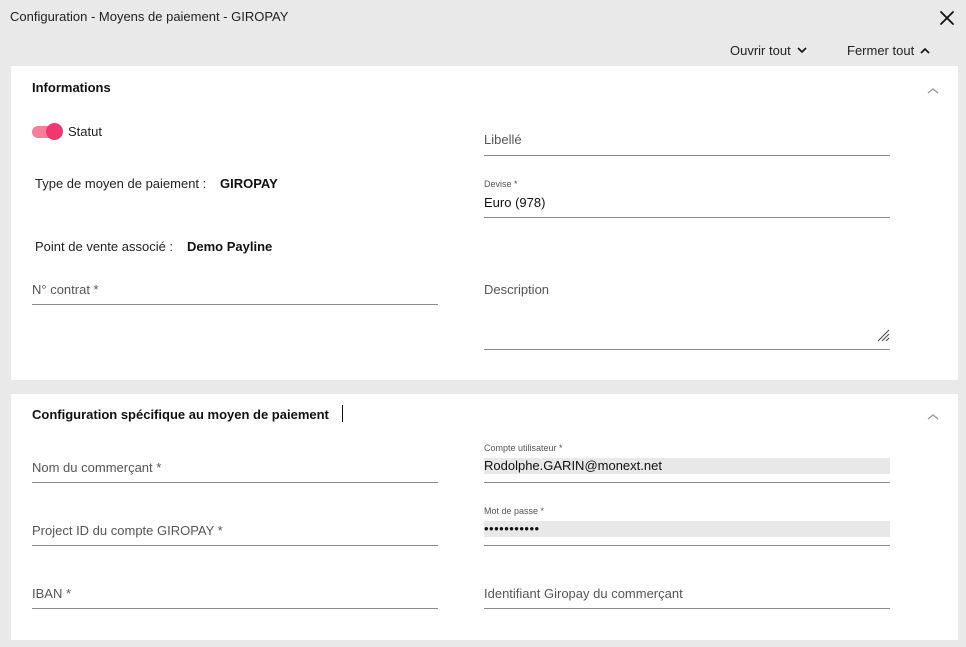 The height and width of the screenshot is (647, 966). I want to click on description-placeholder: Description, so click(517, 289).